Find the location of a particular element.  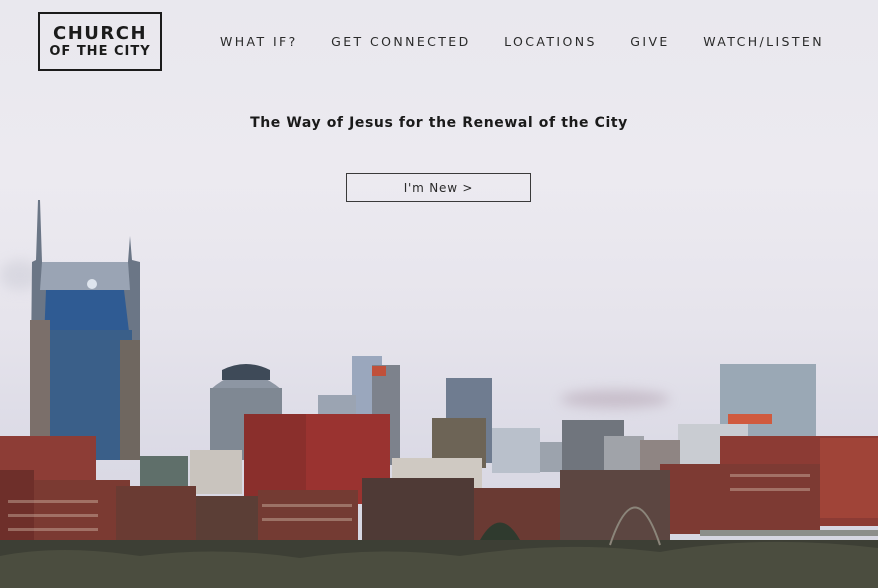

nav-what-if: WHAT IF? is located at coordinates (259, 41).